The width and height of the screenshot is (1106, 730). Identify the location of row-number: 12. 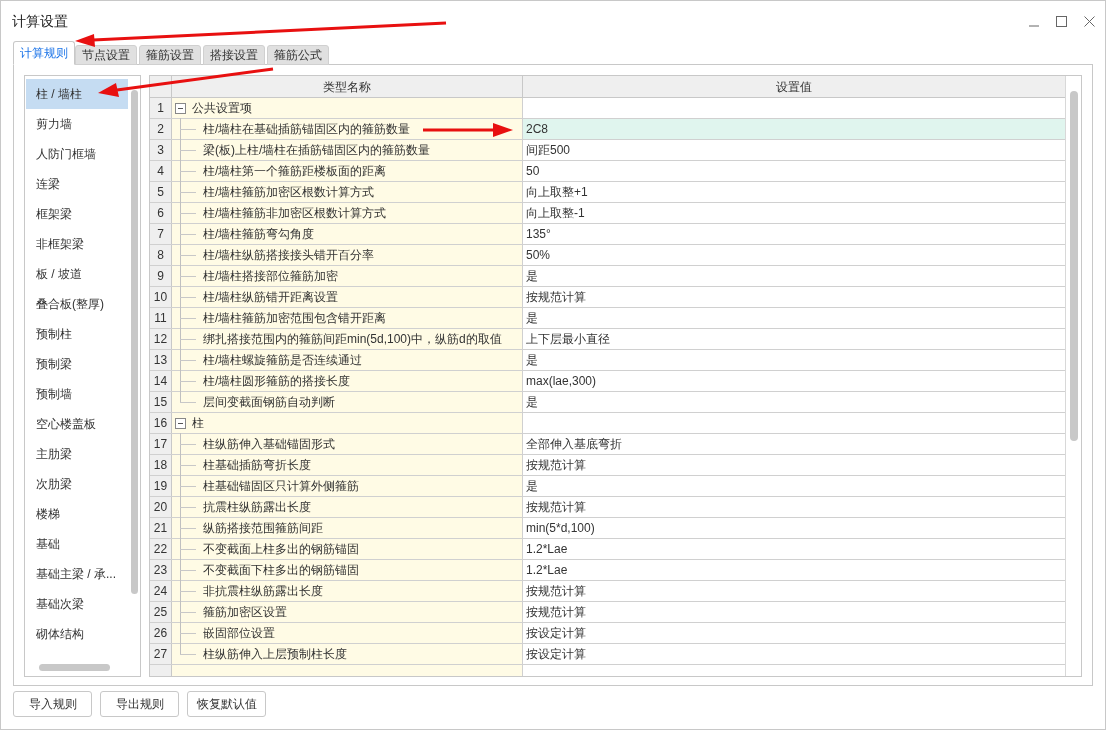
(161, 339).